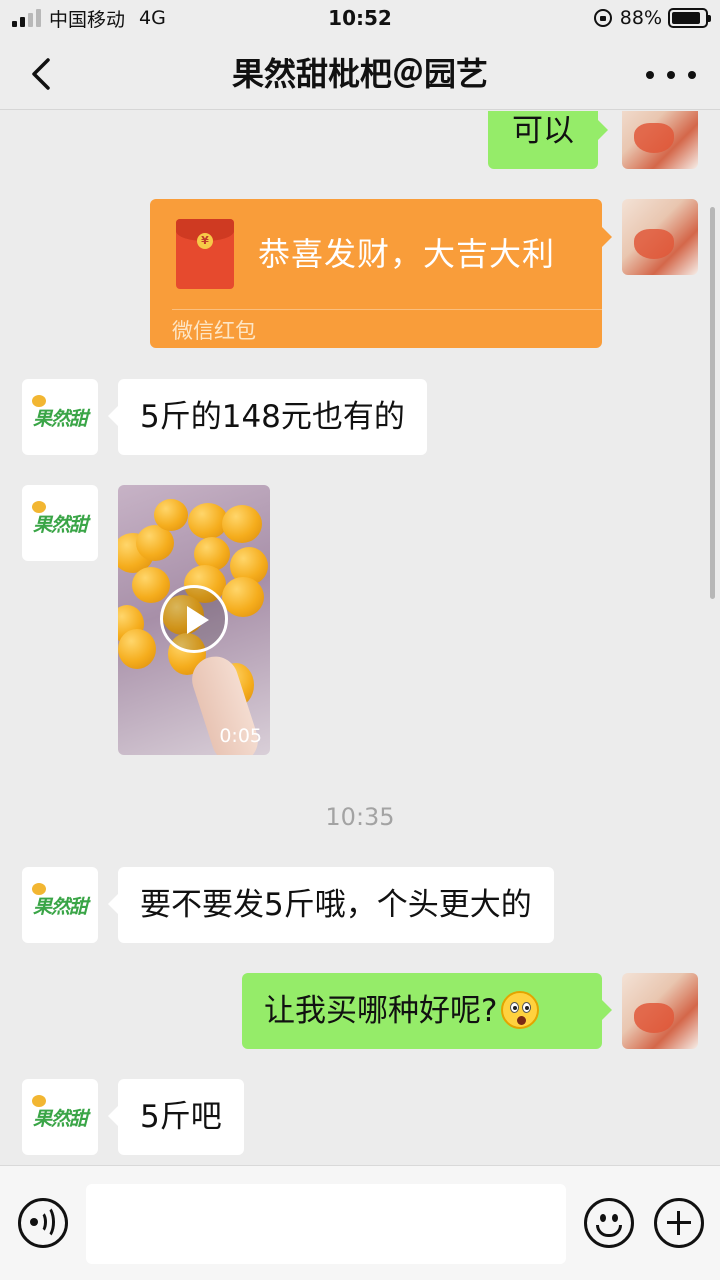  Describe the element at coordinates (360, 817) in the screenshot. I see `message-timestamp: 10:35` at that location.